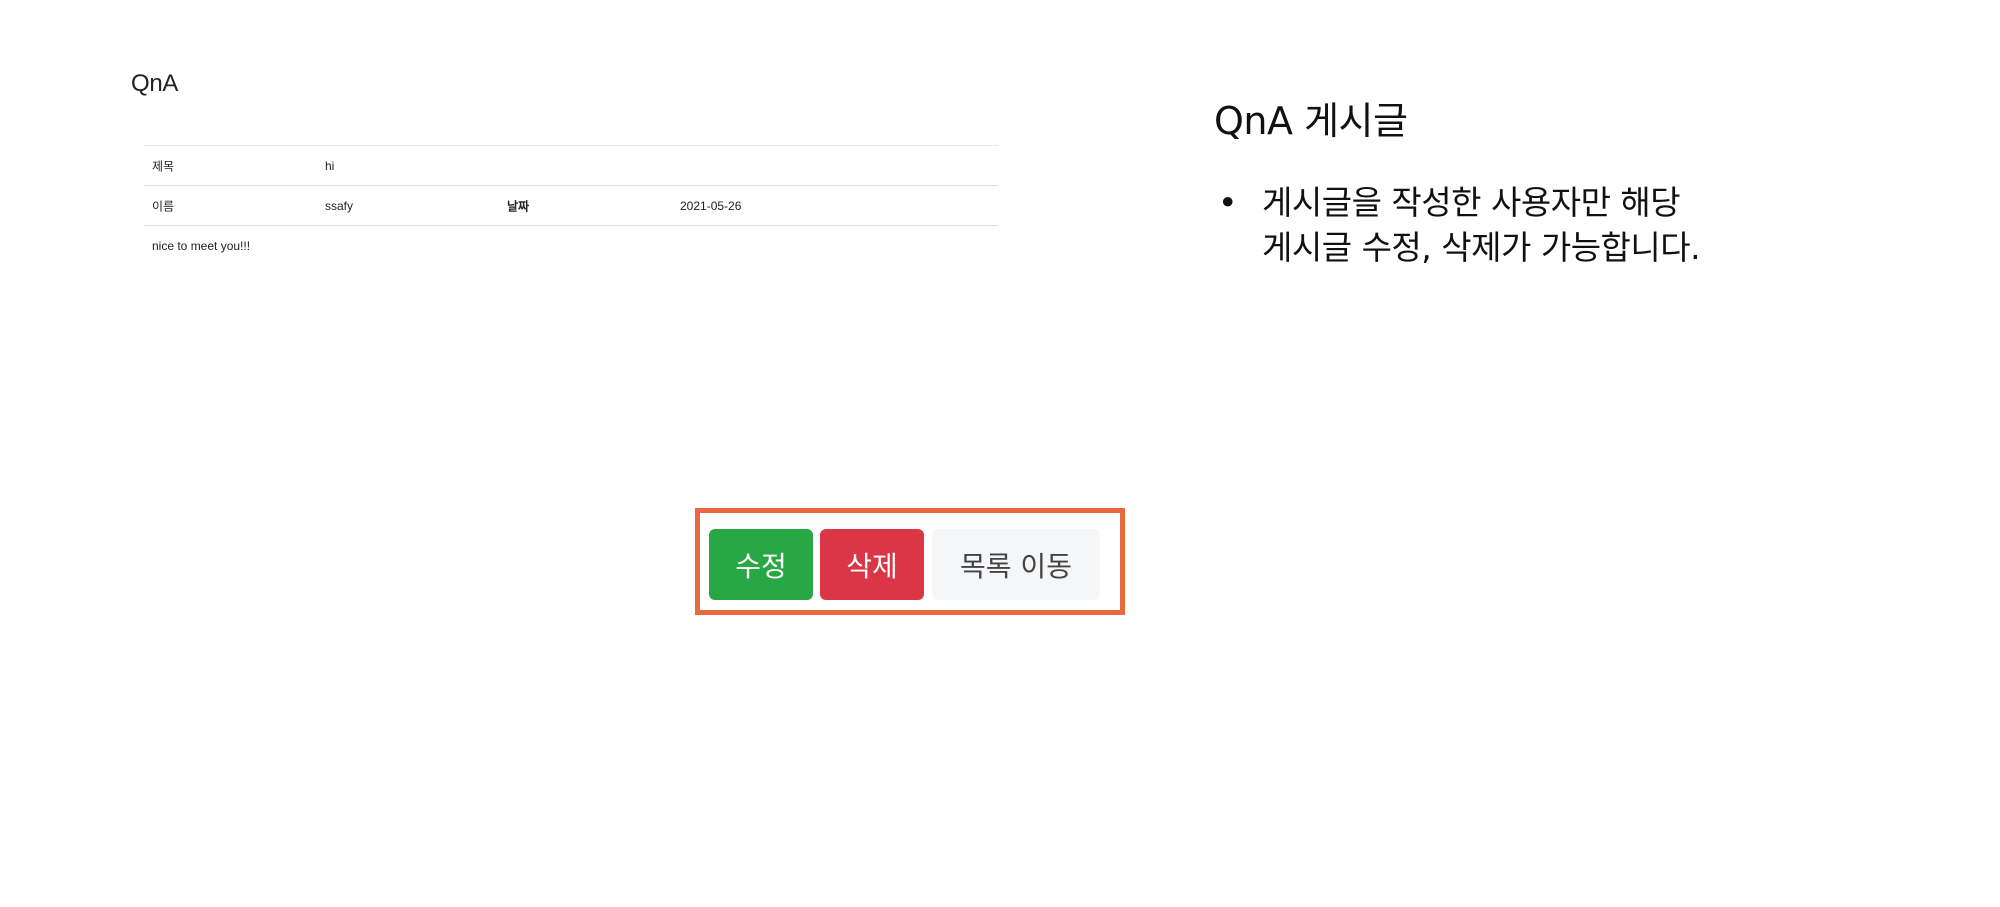 This screenshot has width=2000, height=907. I want to click on description-line-2: 게시글 수정, 삭제가 가능합니다., so click(1481, 247).